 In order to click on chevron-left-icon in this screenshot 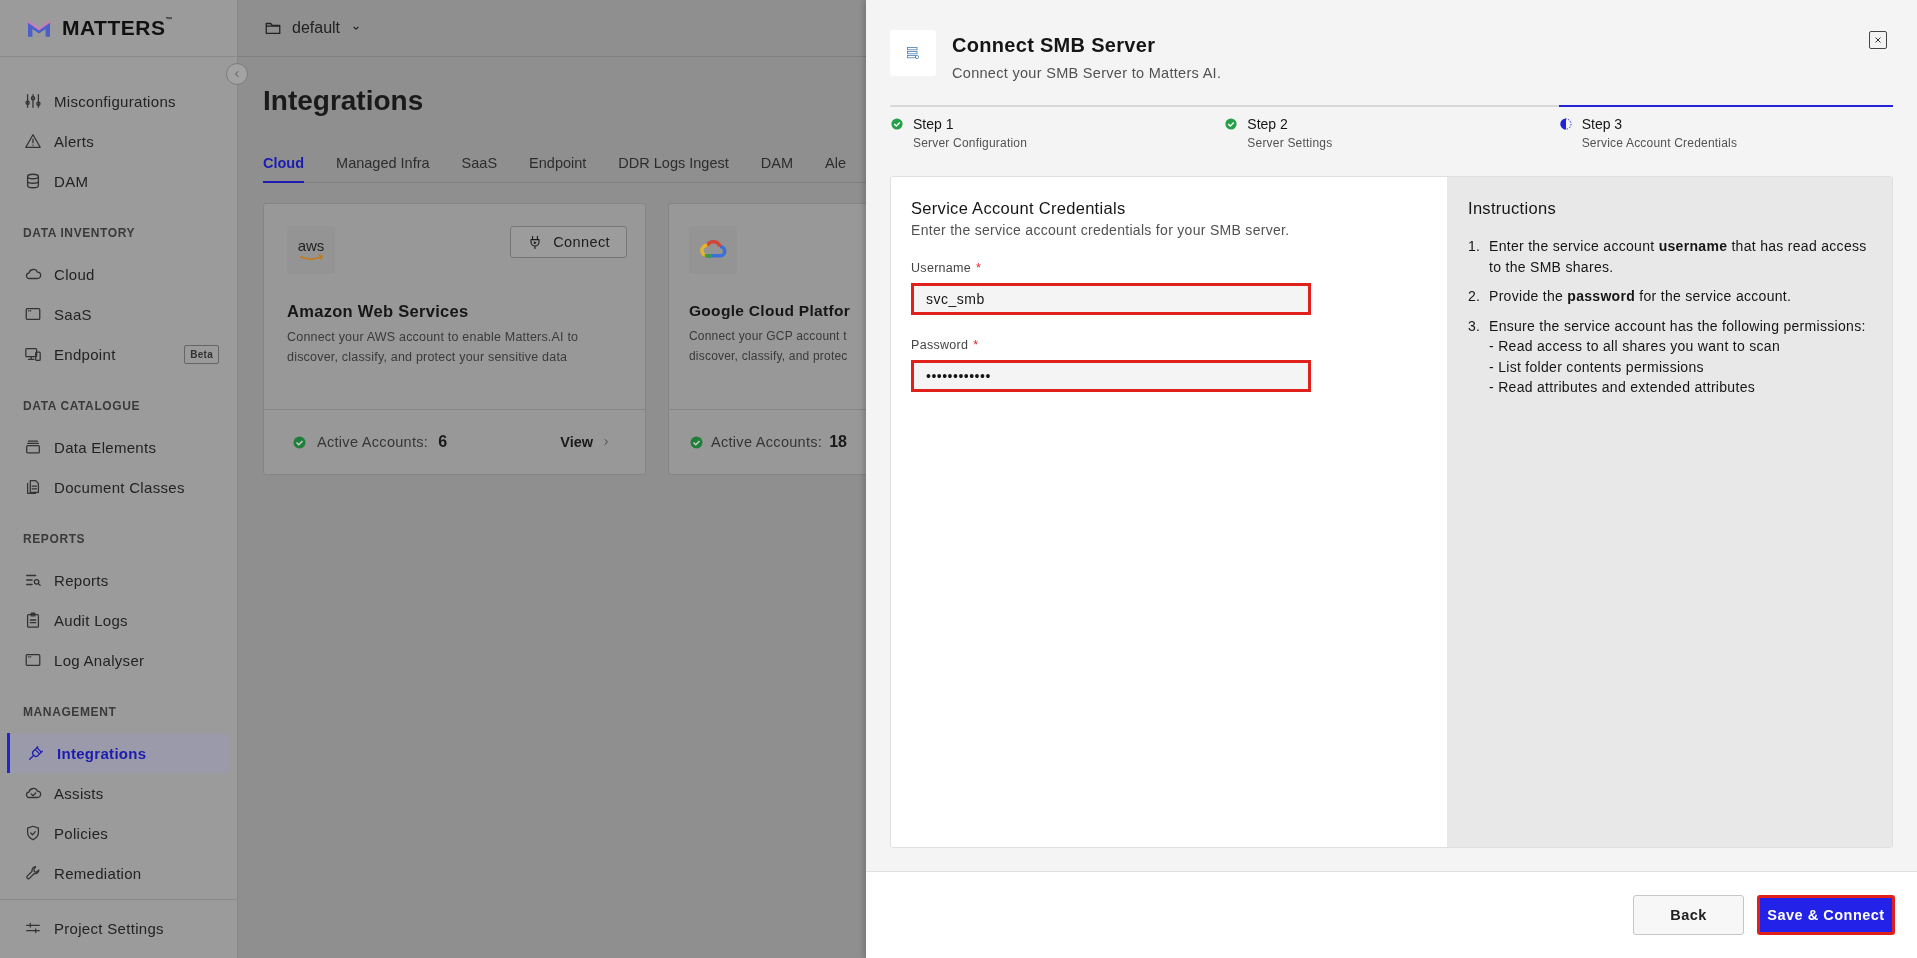, I will do `click(237, 74)`.